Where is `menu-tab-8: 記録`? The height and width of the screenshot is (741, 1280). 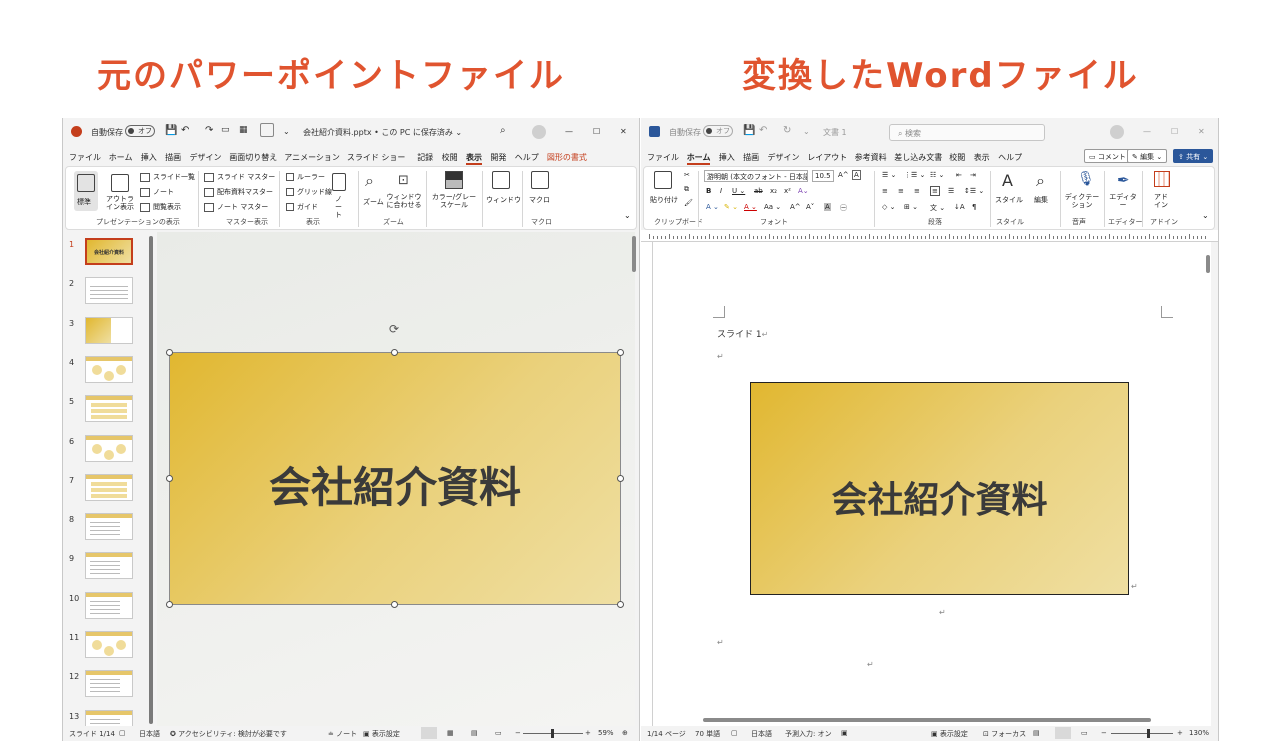 menu-tab-8: 記録 is located at coordinates (425, 157).